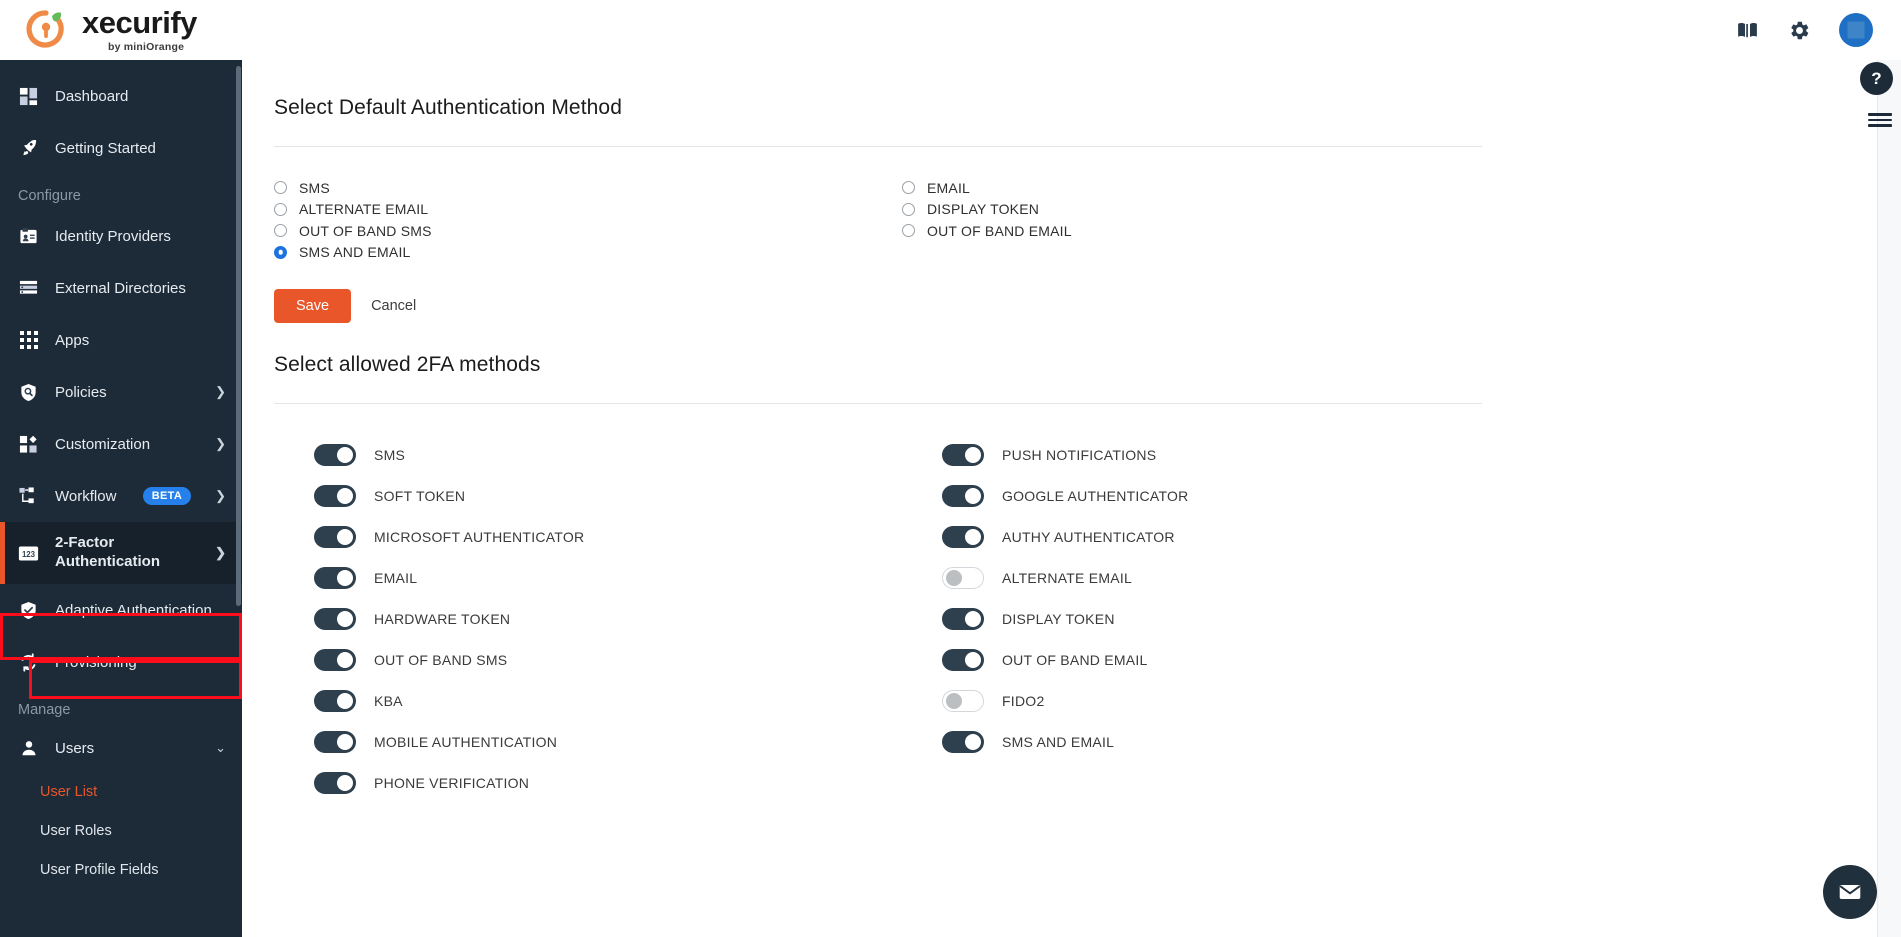 The width and height of the screenshot is (1901, 937). Describe the element at coordinates (963, 536) in the screenshot. I see `toggle-authy-authenticator` at that location.